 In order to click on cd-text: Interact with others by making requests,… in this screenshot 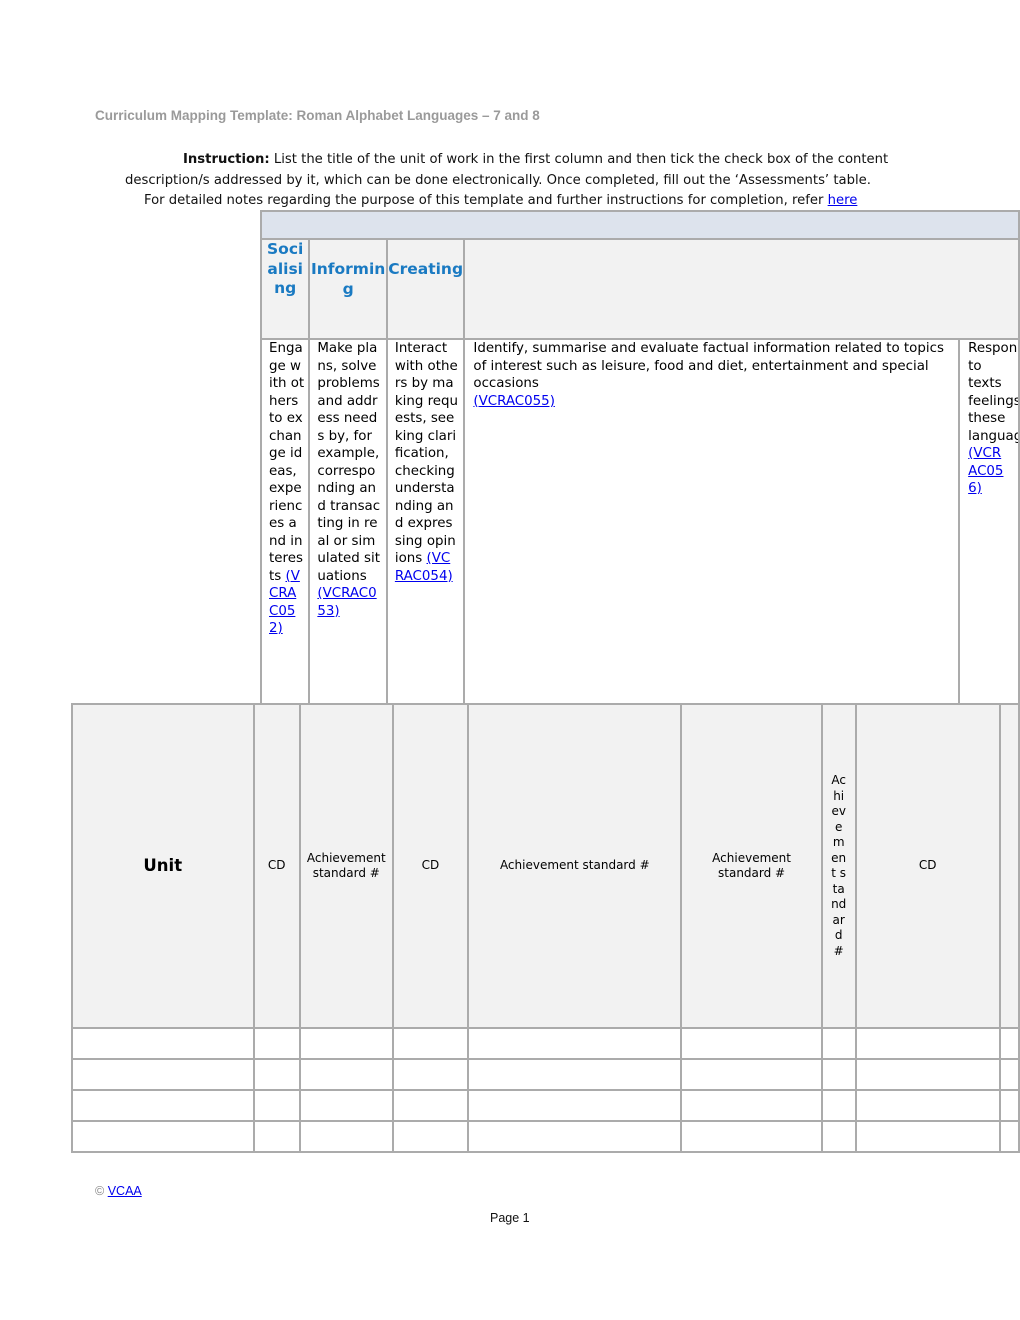, I will do `click(426, 453)`.